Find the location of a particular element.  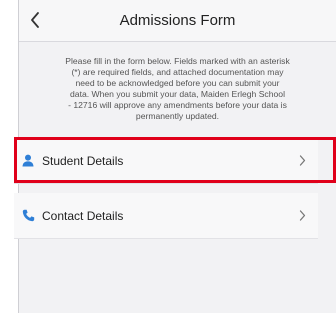

student-details-label: Student Details is located at coordinates (83, 160).